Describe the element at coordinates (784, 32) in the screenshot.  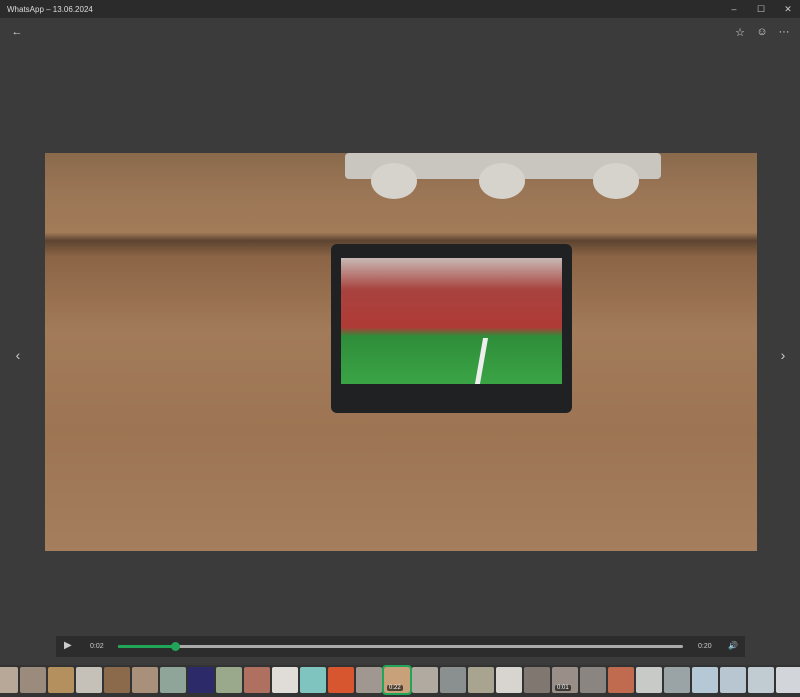
I see `more-icon: ···` at that location.